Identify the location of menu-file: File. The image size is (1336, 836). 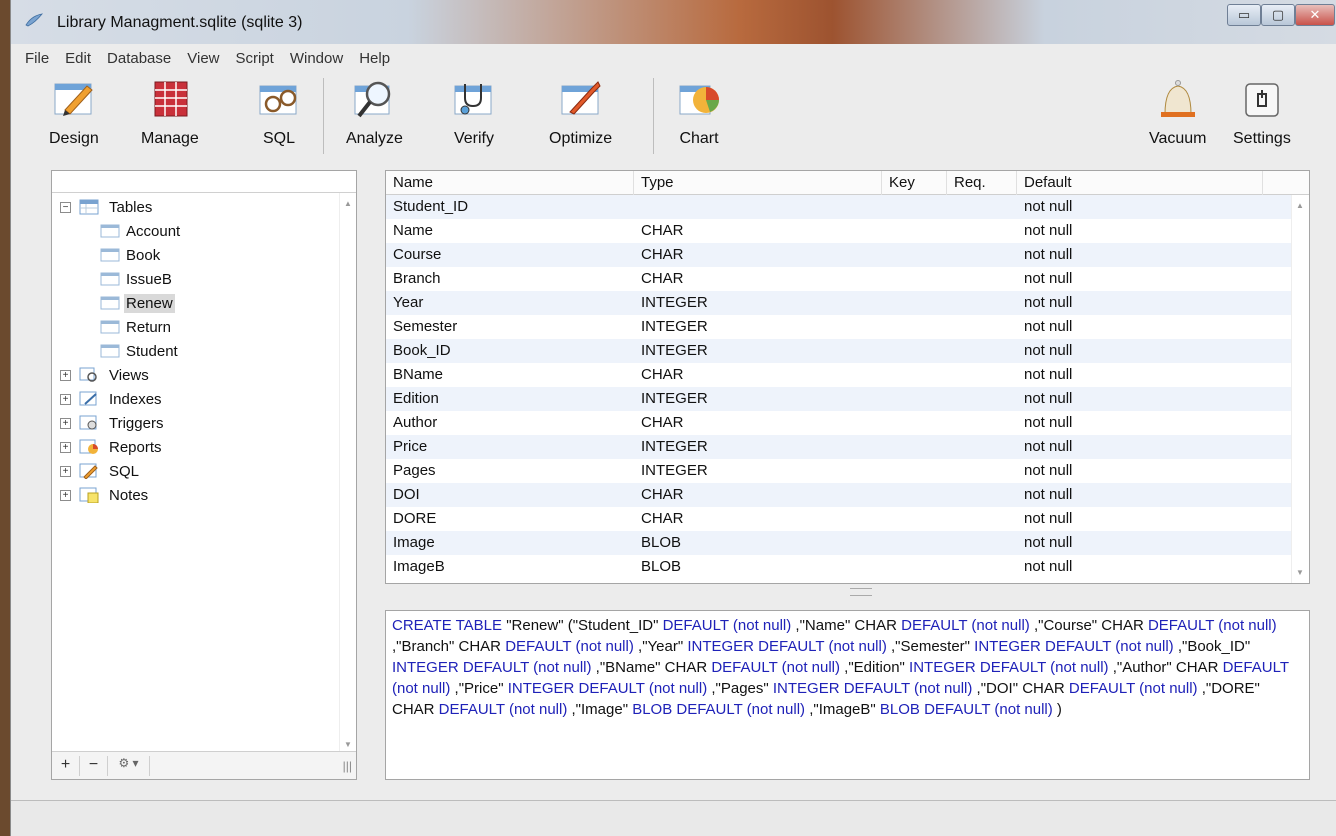
(37, 60).